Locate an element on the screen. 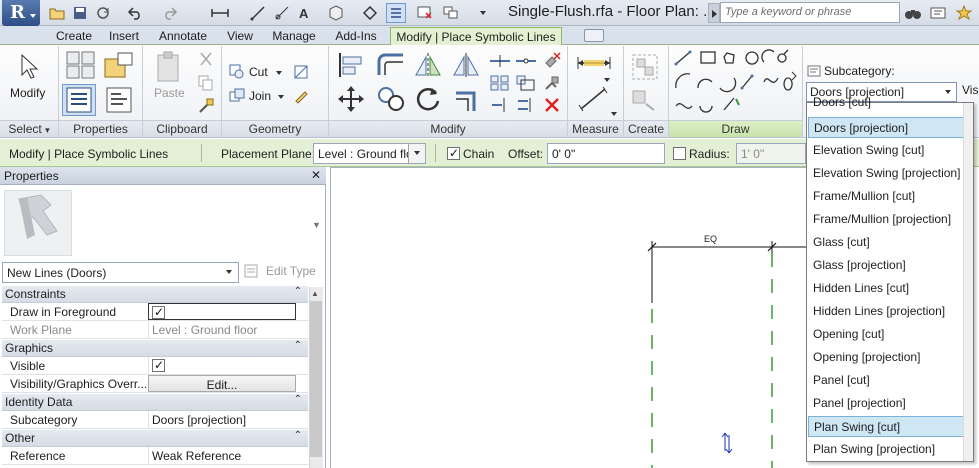  paste-button: Paste is located at coordinates (169, 93).